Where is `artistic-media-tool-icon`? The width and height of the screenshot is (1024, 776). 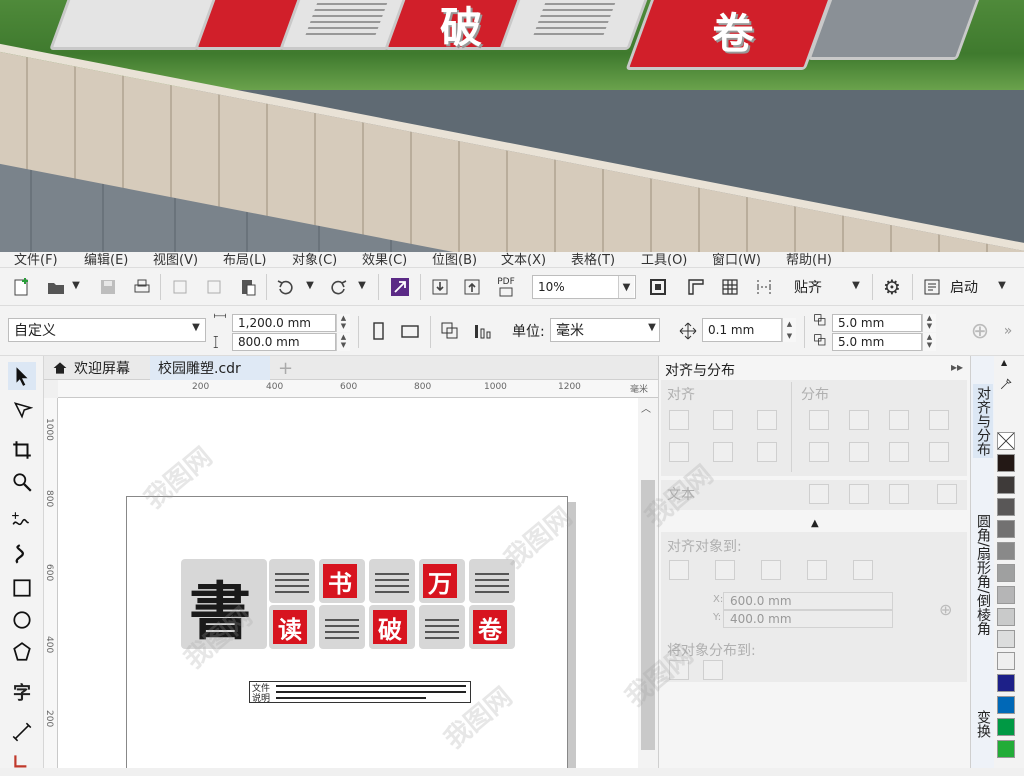
artistic-media-tool-icon is located at coordinates (22, 554).